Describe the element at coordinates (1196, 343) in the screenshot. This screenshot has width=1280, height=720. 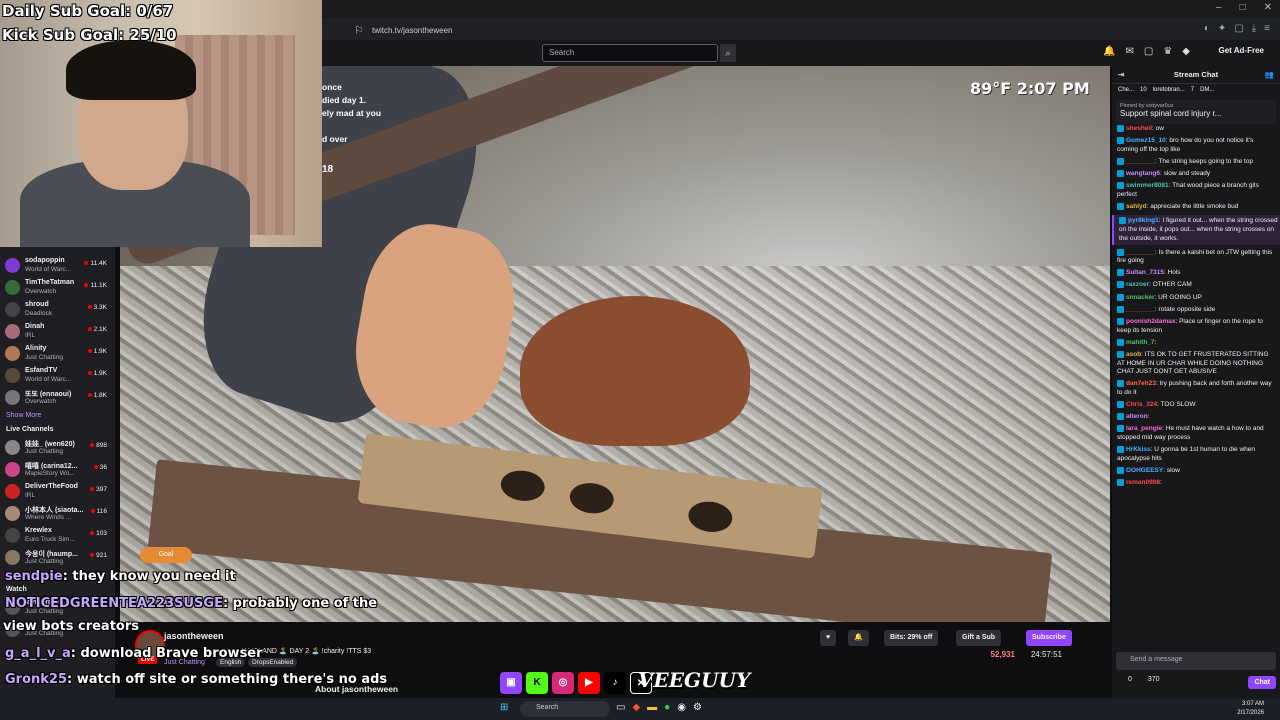
I see `chat-message: mahith_7:` at that location.